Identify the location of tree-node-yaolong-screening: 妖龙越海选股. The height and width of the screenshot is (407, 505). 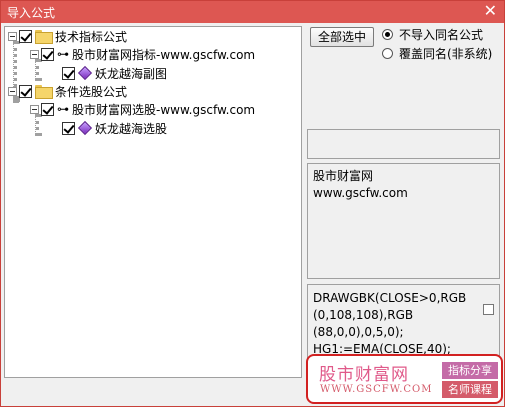
(114, 128).